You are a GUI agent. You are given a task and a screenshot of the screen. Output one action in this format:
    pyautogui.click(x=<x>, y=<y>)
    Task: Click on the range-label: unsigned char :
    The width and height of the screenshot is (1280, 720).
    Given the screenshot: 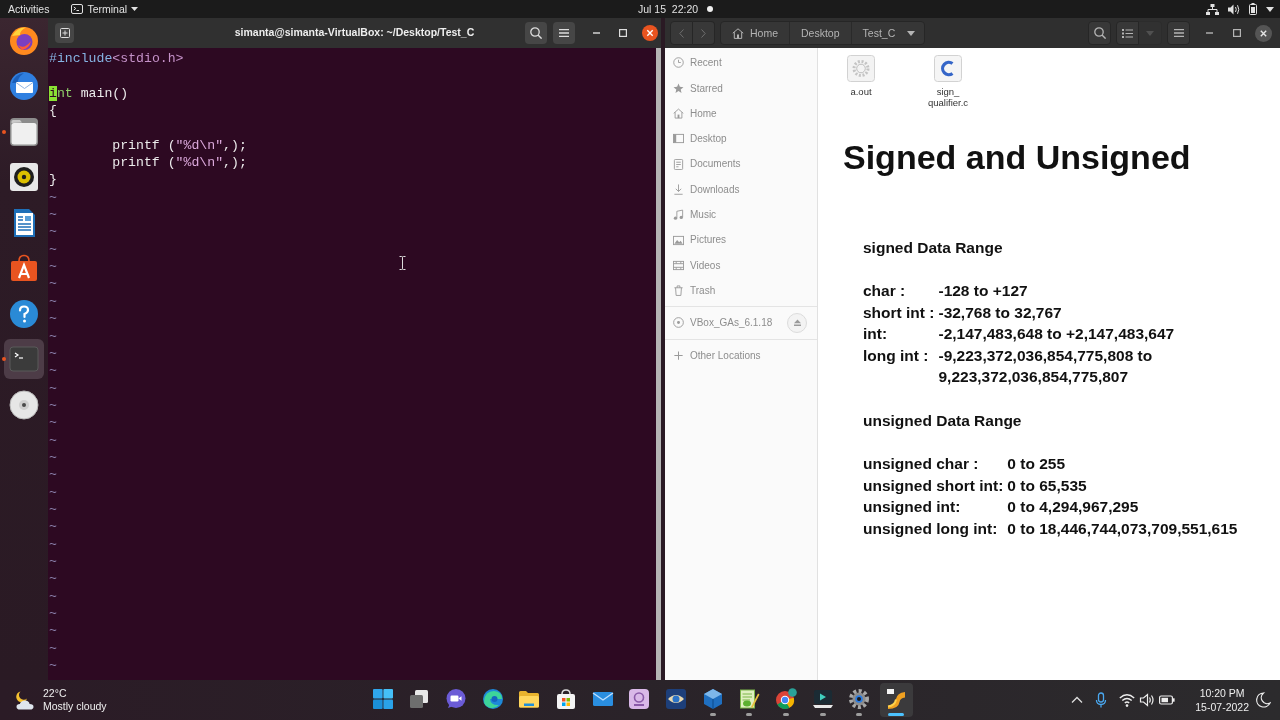 What is the action you would take?
    pyautogui.click(x=921, y=464)
    